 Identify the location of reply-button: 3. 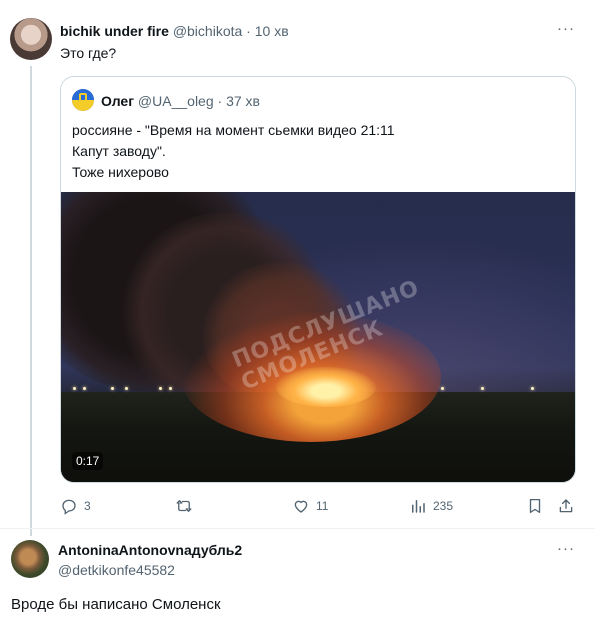
(75, 506).